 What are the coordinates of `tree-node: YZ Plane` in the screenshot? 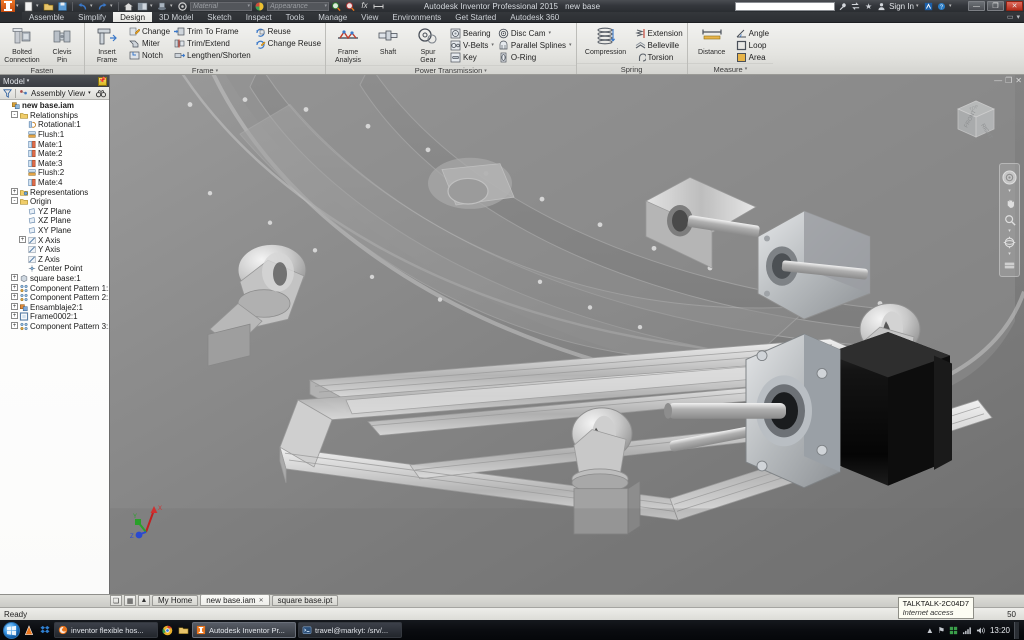 It's located at (55, 212).